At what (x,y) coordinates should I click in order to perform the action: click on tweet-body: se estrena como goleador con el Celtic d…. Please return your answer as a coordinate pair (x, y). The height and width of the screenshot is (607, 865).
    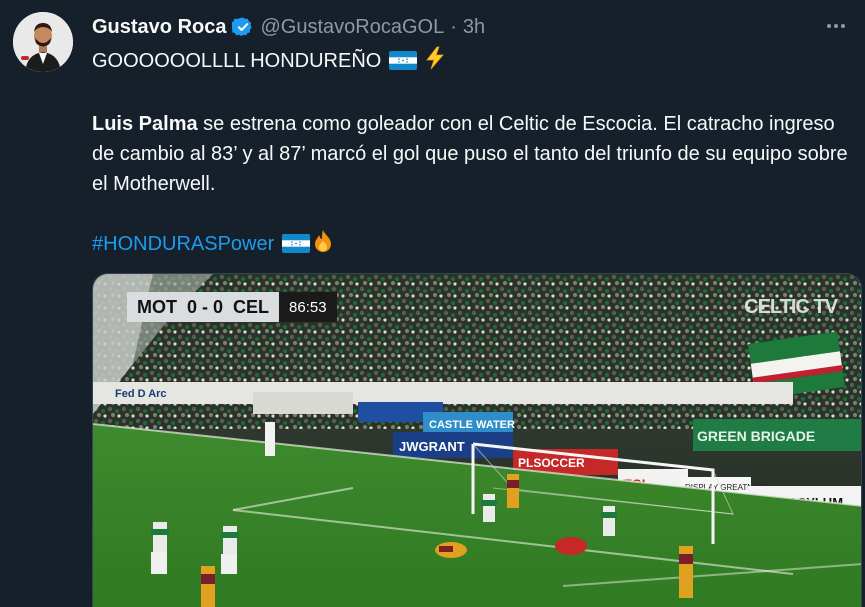
    Looking at the image, I should click on (470, 154).